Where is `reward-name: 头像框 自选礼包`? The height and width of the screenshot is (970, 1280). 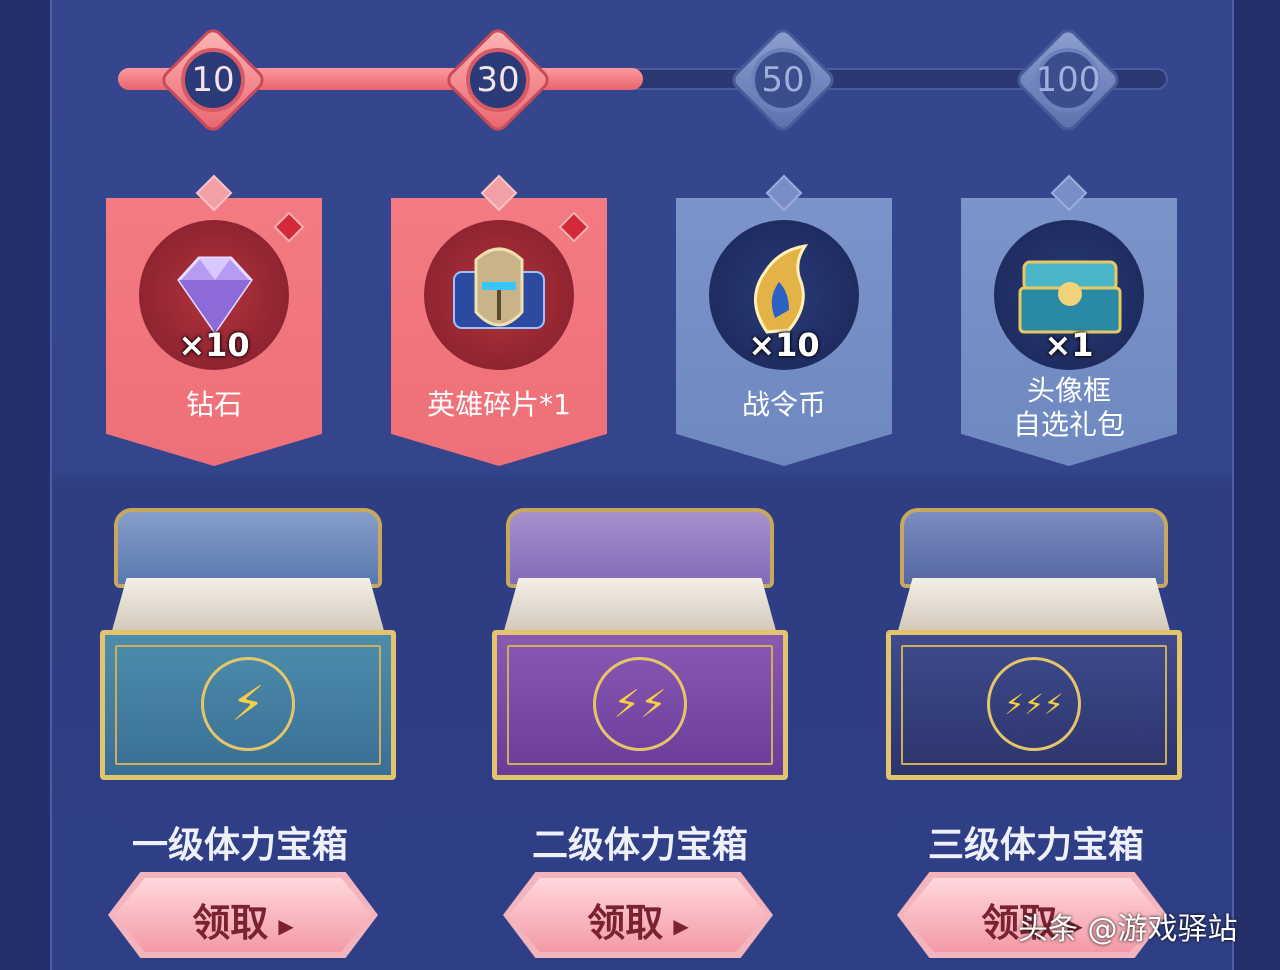
reward-name: 头像框 自选礼包 is located at coordinates (1069, 408).